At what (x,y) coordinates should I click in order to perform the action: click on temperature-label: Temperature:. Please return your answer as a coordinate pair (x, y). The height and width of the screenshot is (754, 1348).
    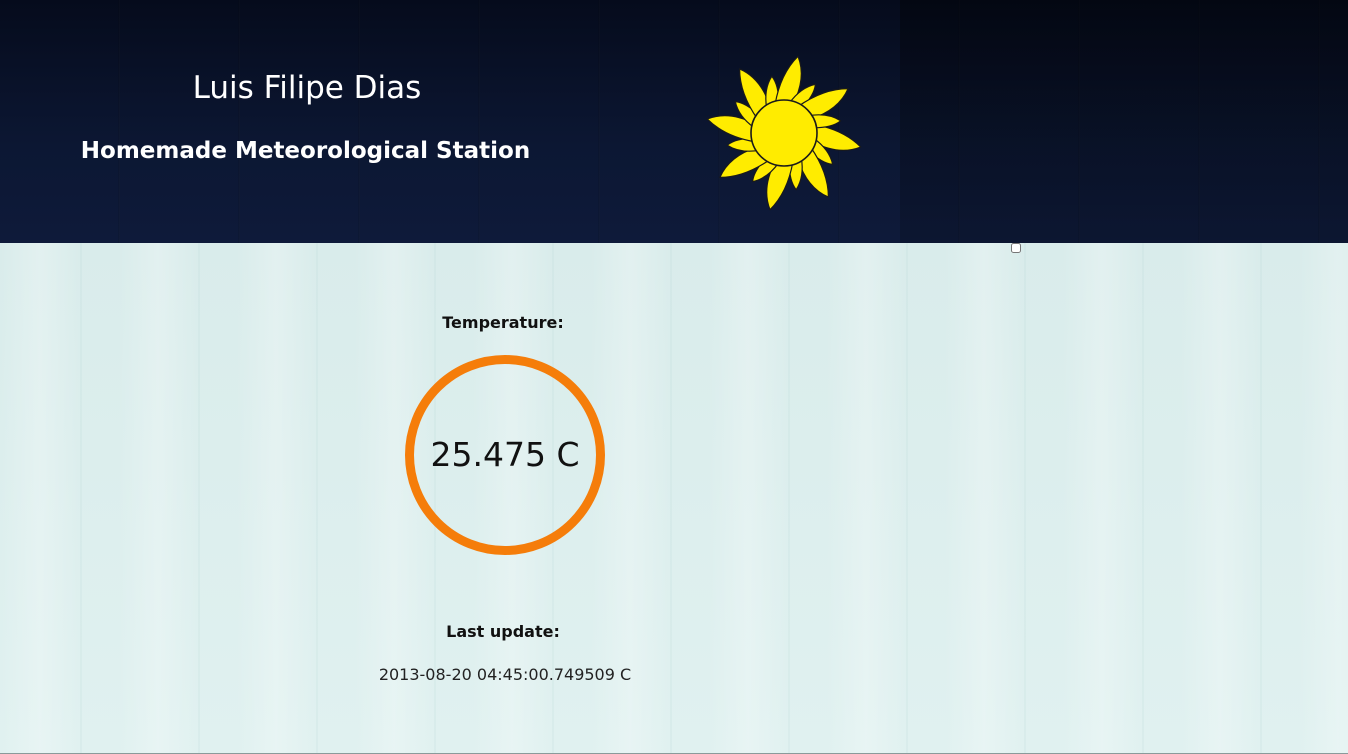
    Looking at the image, I should click on (503, 322).